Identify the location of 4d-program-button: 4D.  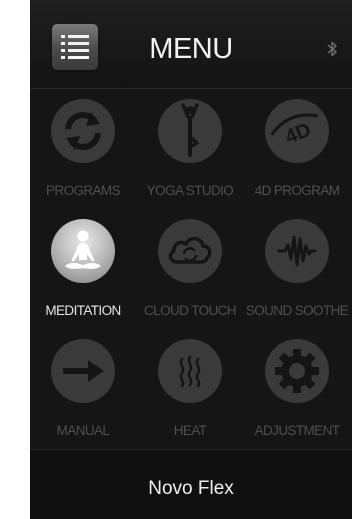
(297, 131).